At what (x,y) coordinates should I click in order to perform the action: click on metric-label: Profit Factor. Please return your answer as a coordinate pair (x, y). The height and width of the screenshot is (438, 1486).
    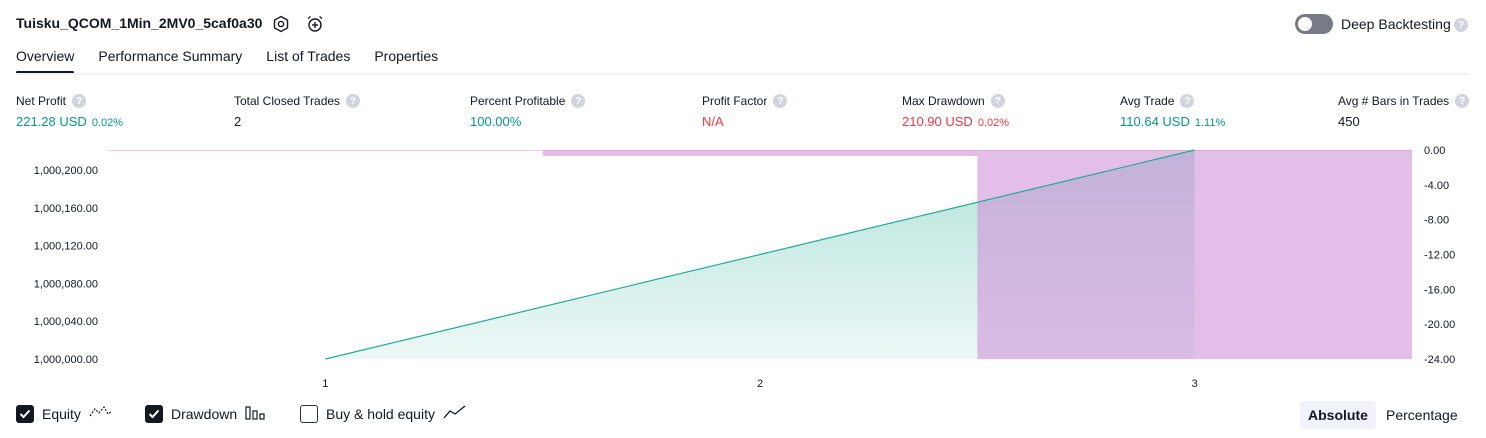
    Looking at the image, I should click on (735, 101).